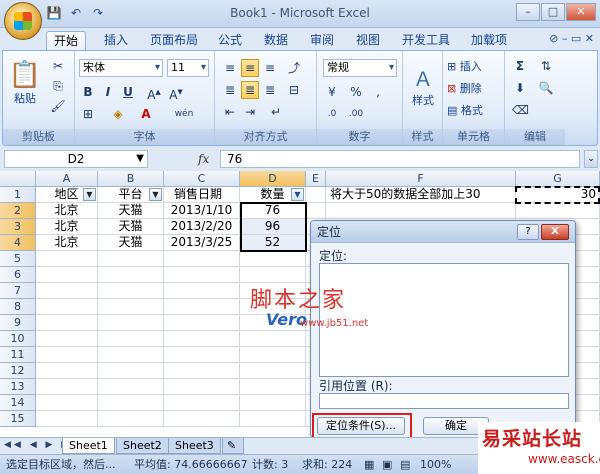 This screenshot has height=474, width=600. What do you see at coordinates (356, 92) in the screenshot?
I see `percent-icon: %` at bounding box center [356, 92].